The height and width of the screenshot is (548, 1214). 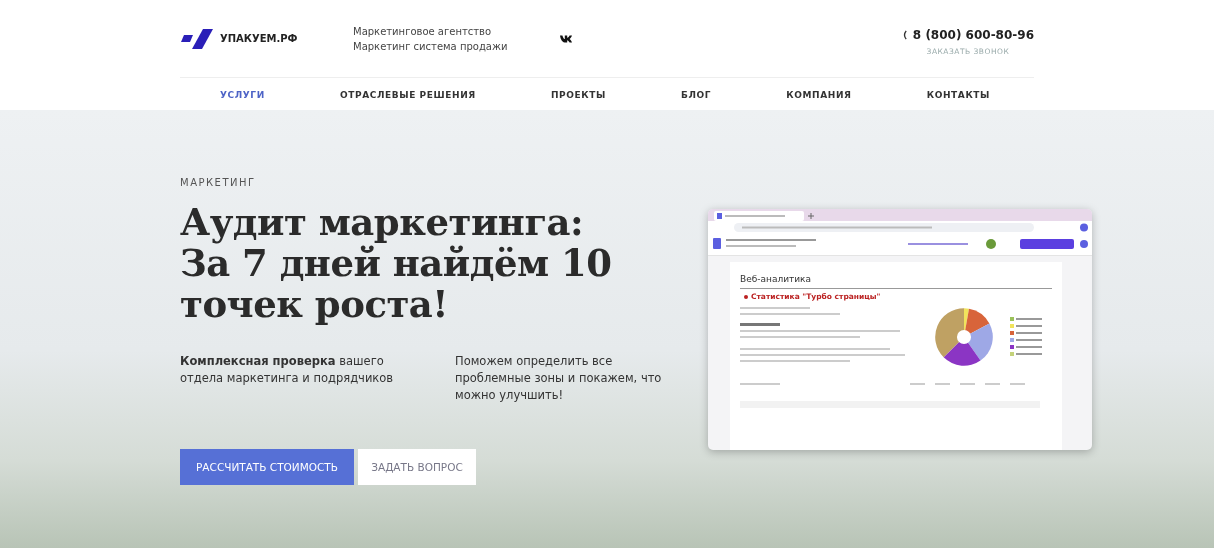 I want to click on nav-link: КОМПАНИЯ, so click(x=819, y=94).